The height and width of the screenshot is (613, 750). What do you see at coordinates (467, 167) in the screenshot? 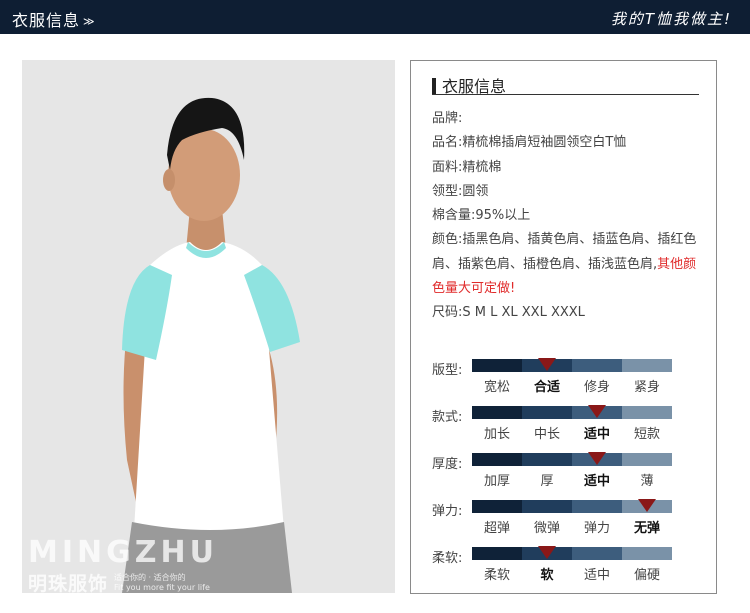
I see `spec-fabric: 面料:精梳棉` at bounding box center [467, 167].